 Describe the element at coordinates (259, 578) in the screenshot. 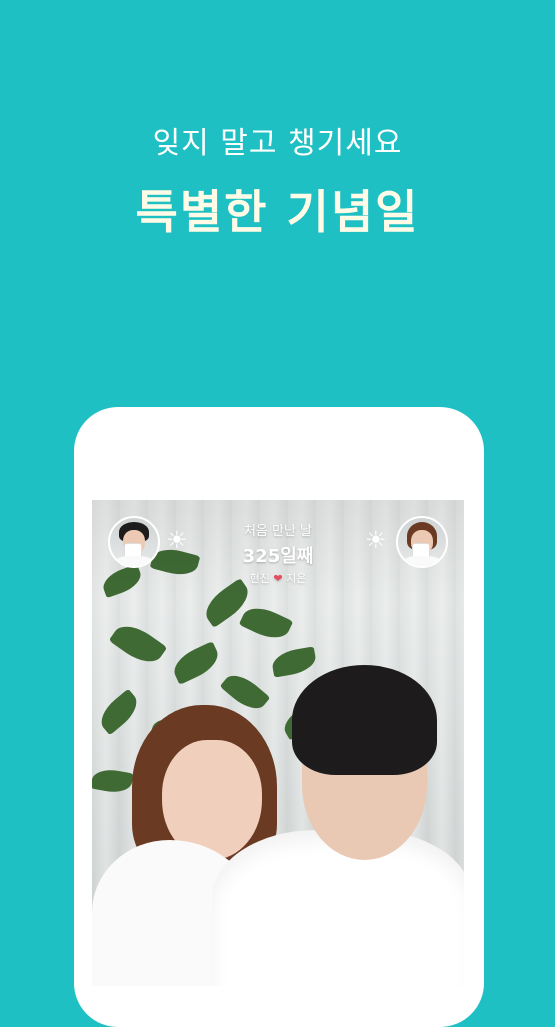

I see `name-left: 현진` at that location.